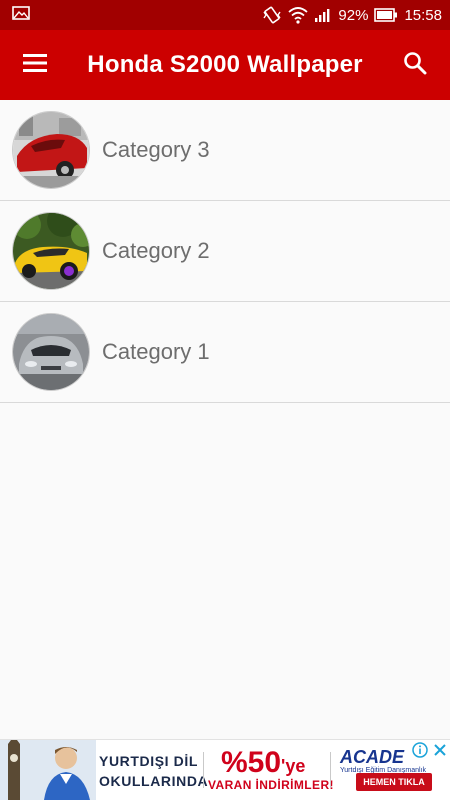 Image resolution: width=450 pixels, height=800 pixels. What do you see at coordinates (148, 761) in the screenshot?
I see `ad-line-1: YURTDIŞI DİL` at bounding box center [148, 761].